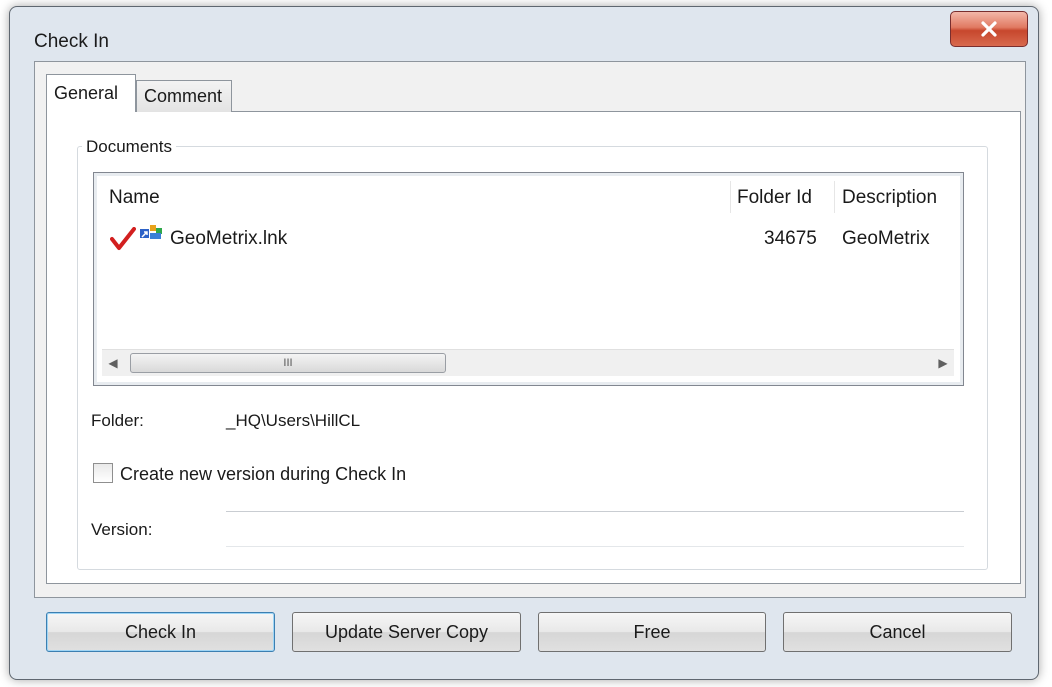 Image resolution: width=1052 pixels, height=687 pixels. I want to click on scroll-left-button: ◀, so click(113, 363).